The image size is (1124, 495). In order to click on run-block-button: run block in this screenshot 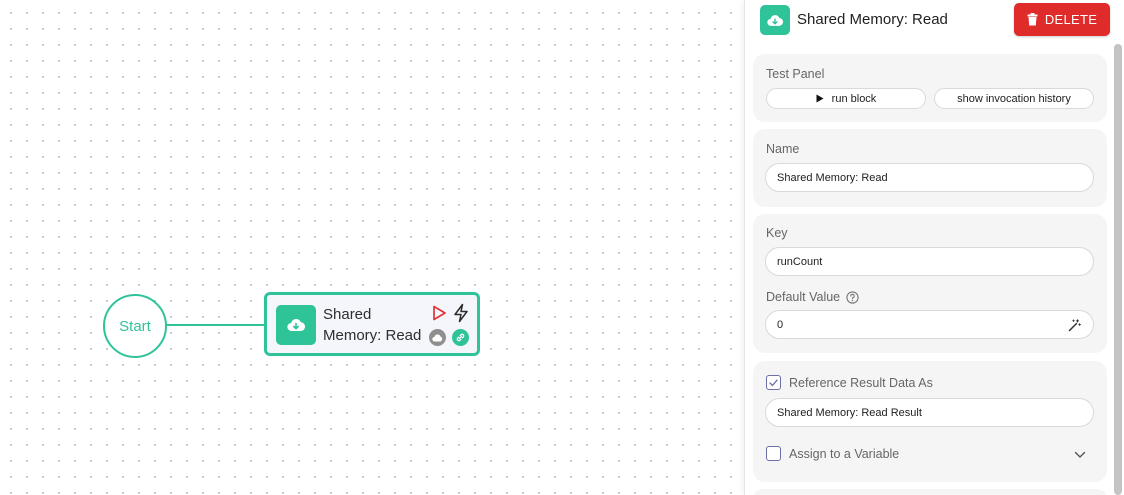, I will do `click(846, 98)`.